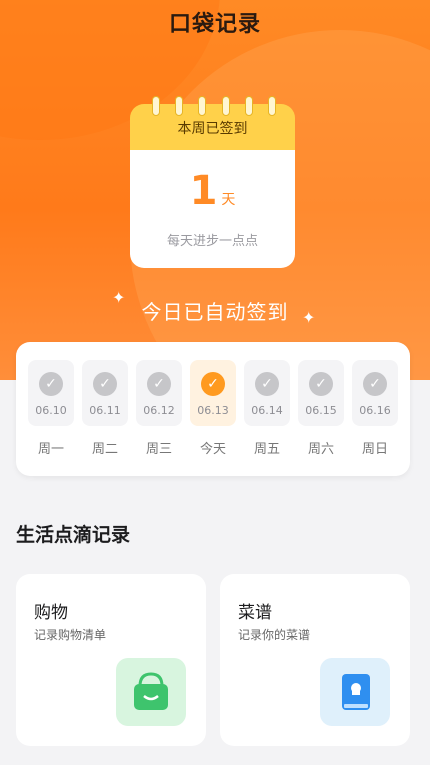 Image resolution: width=430 pixels, height=765 pixels. What do you see at coordinates (158, 449) in the screenshot?
I see `day-label: 周三` at bounding box center [158, 449].